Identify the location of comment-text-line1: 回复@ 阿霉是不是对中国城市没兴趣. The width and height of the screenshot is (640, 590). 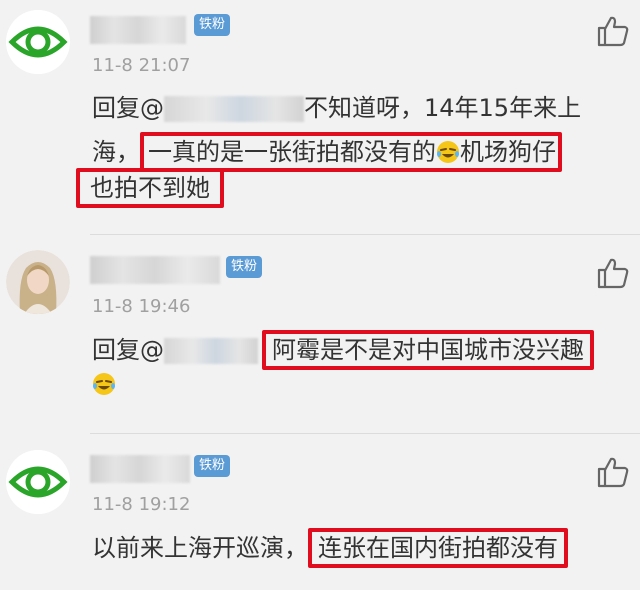
(343, 350).